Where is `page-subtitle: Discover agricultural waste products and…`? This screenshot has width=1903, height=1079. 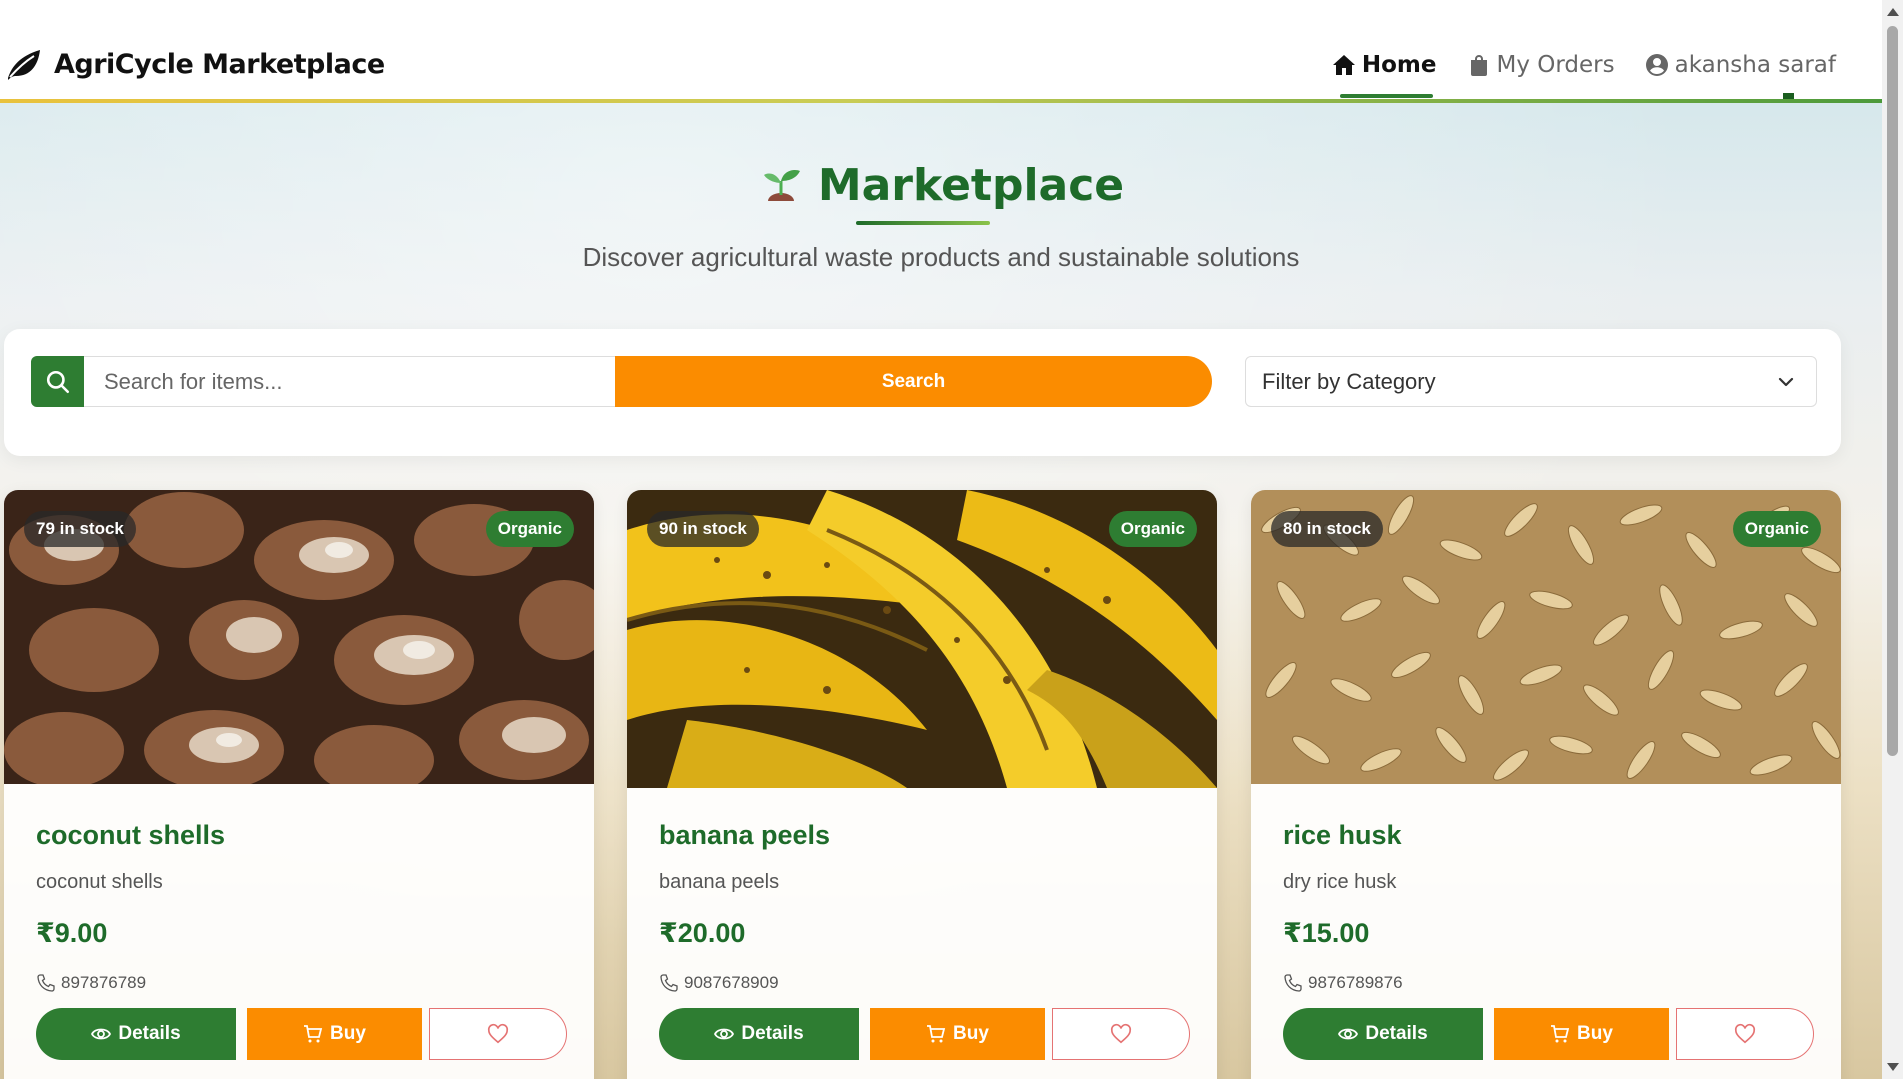
page-subtitle: Discover agricultural waste products and… is located at coordinates (941, 257).